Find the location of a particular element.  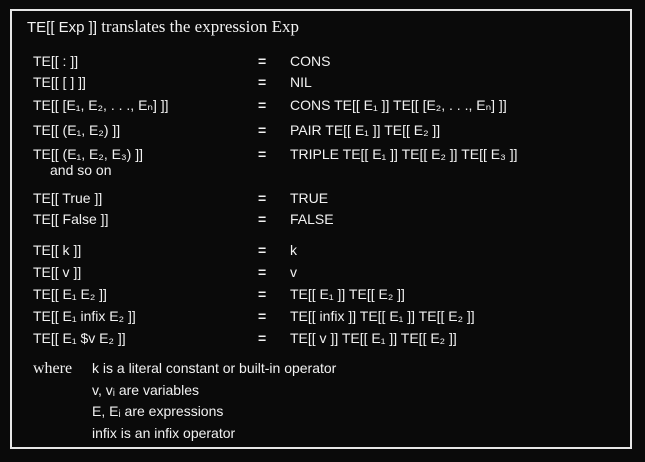

rule-lhs: TE[[ E₁ infix E₂ ]] is located at coordinates (84, 316).